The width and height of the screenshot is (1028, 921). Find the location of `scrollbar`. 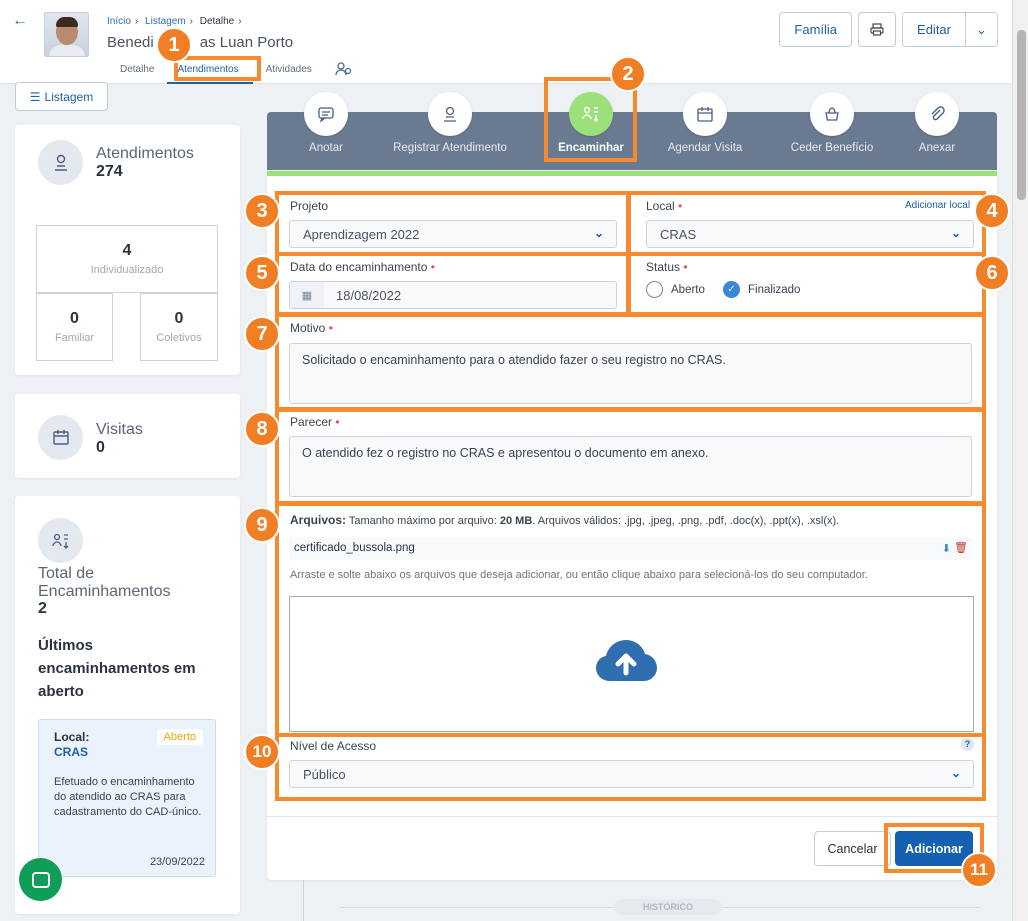

scrollbar is located at coordinates (1020, 460).